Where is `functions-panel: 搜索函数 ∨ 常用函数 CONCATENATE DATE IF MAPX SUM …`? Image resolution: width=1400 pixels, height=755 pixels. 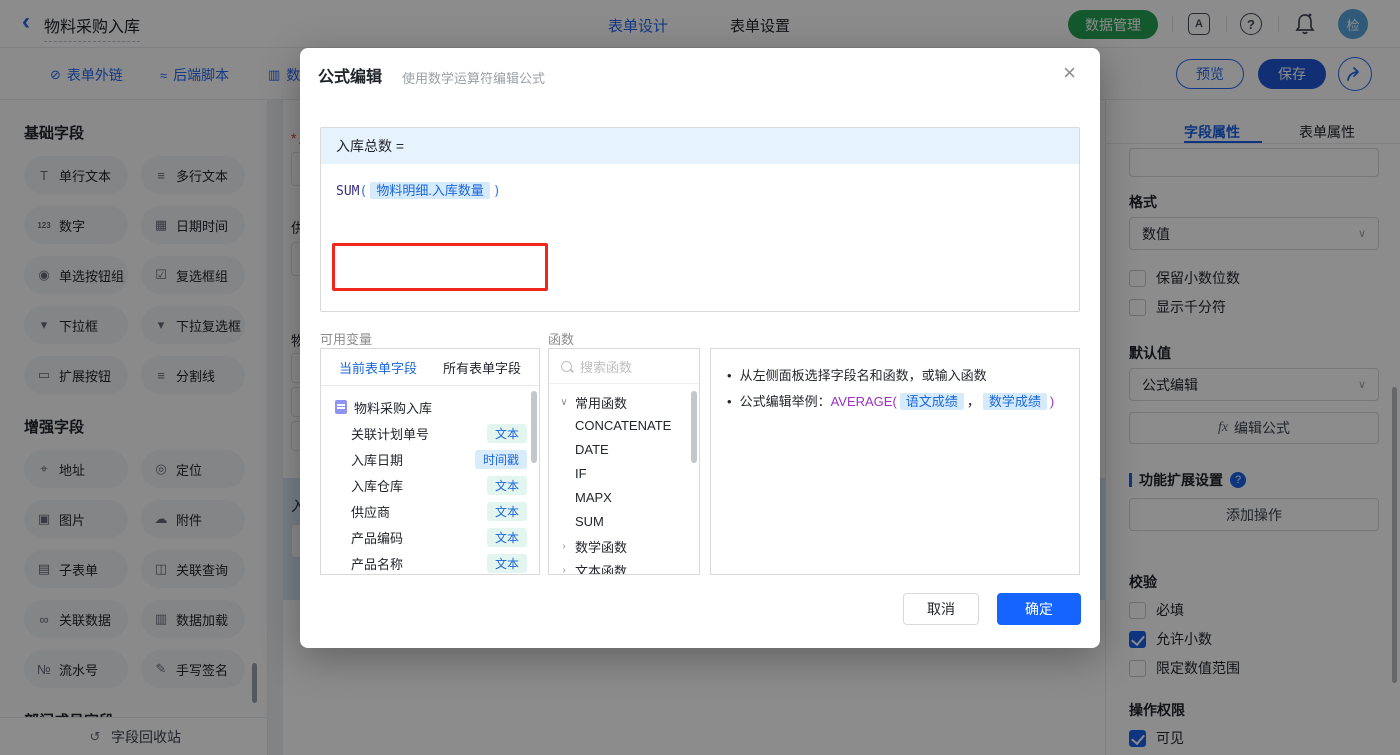
functions-panel: 搜索函数 ∨ 常用函数 CONCATENATE DATE IF MAPX SUM … is located at coordinates (624, 461).